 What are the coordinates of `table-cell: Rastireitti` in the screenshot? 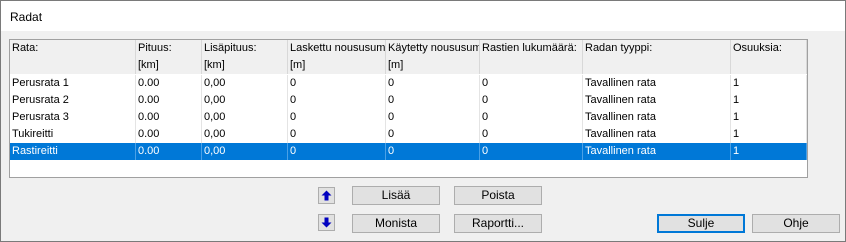 It's located at (73, 151).